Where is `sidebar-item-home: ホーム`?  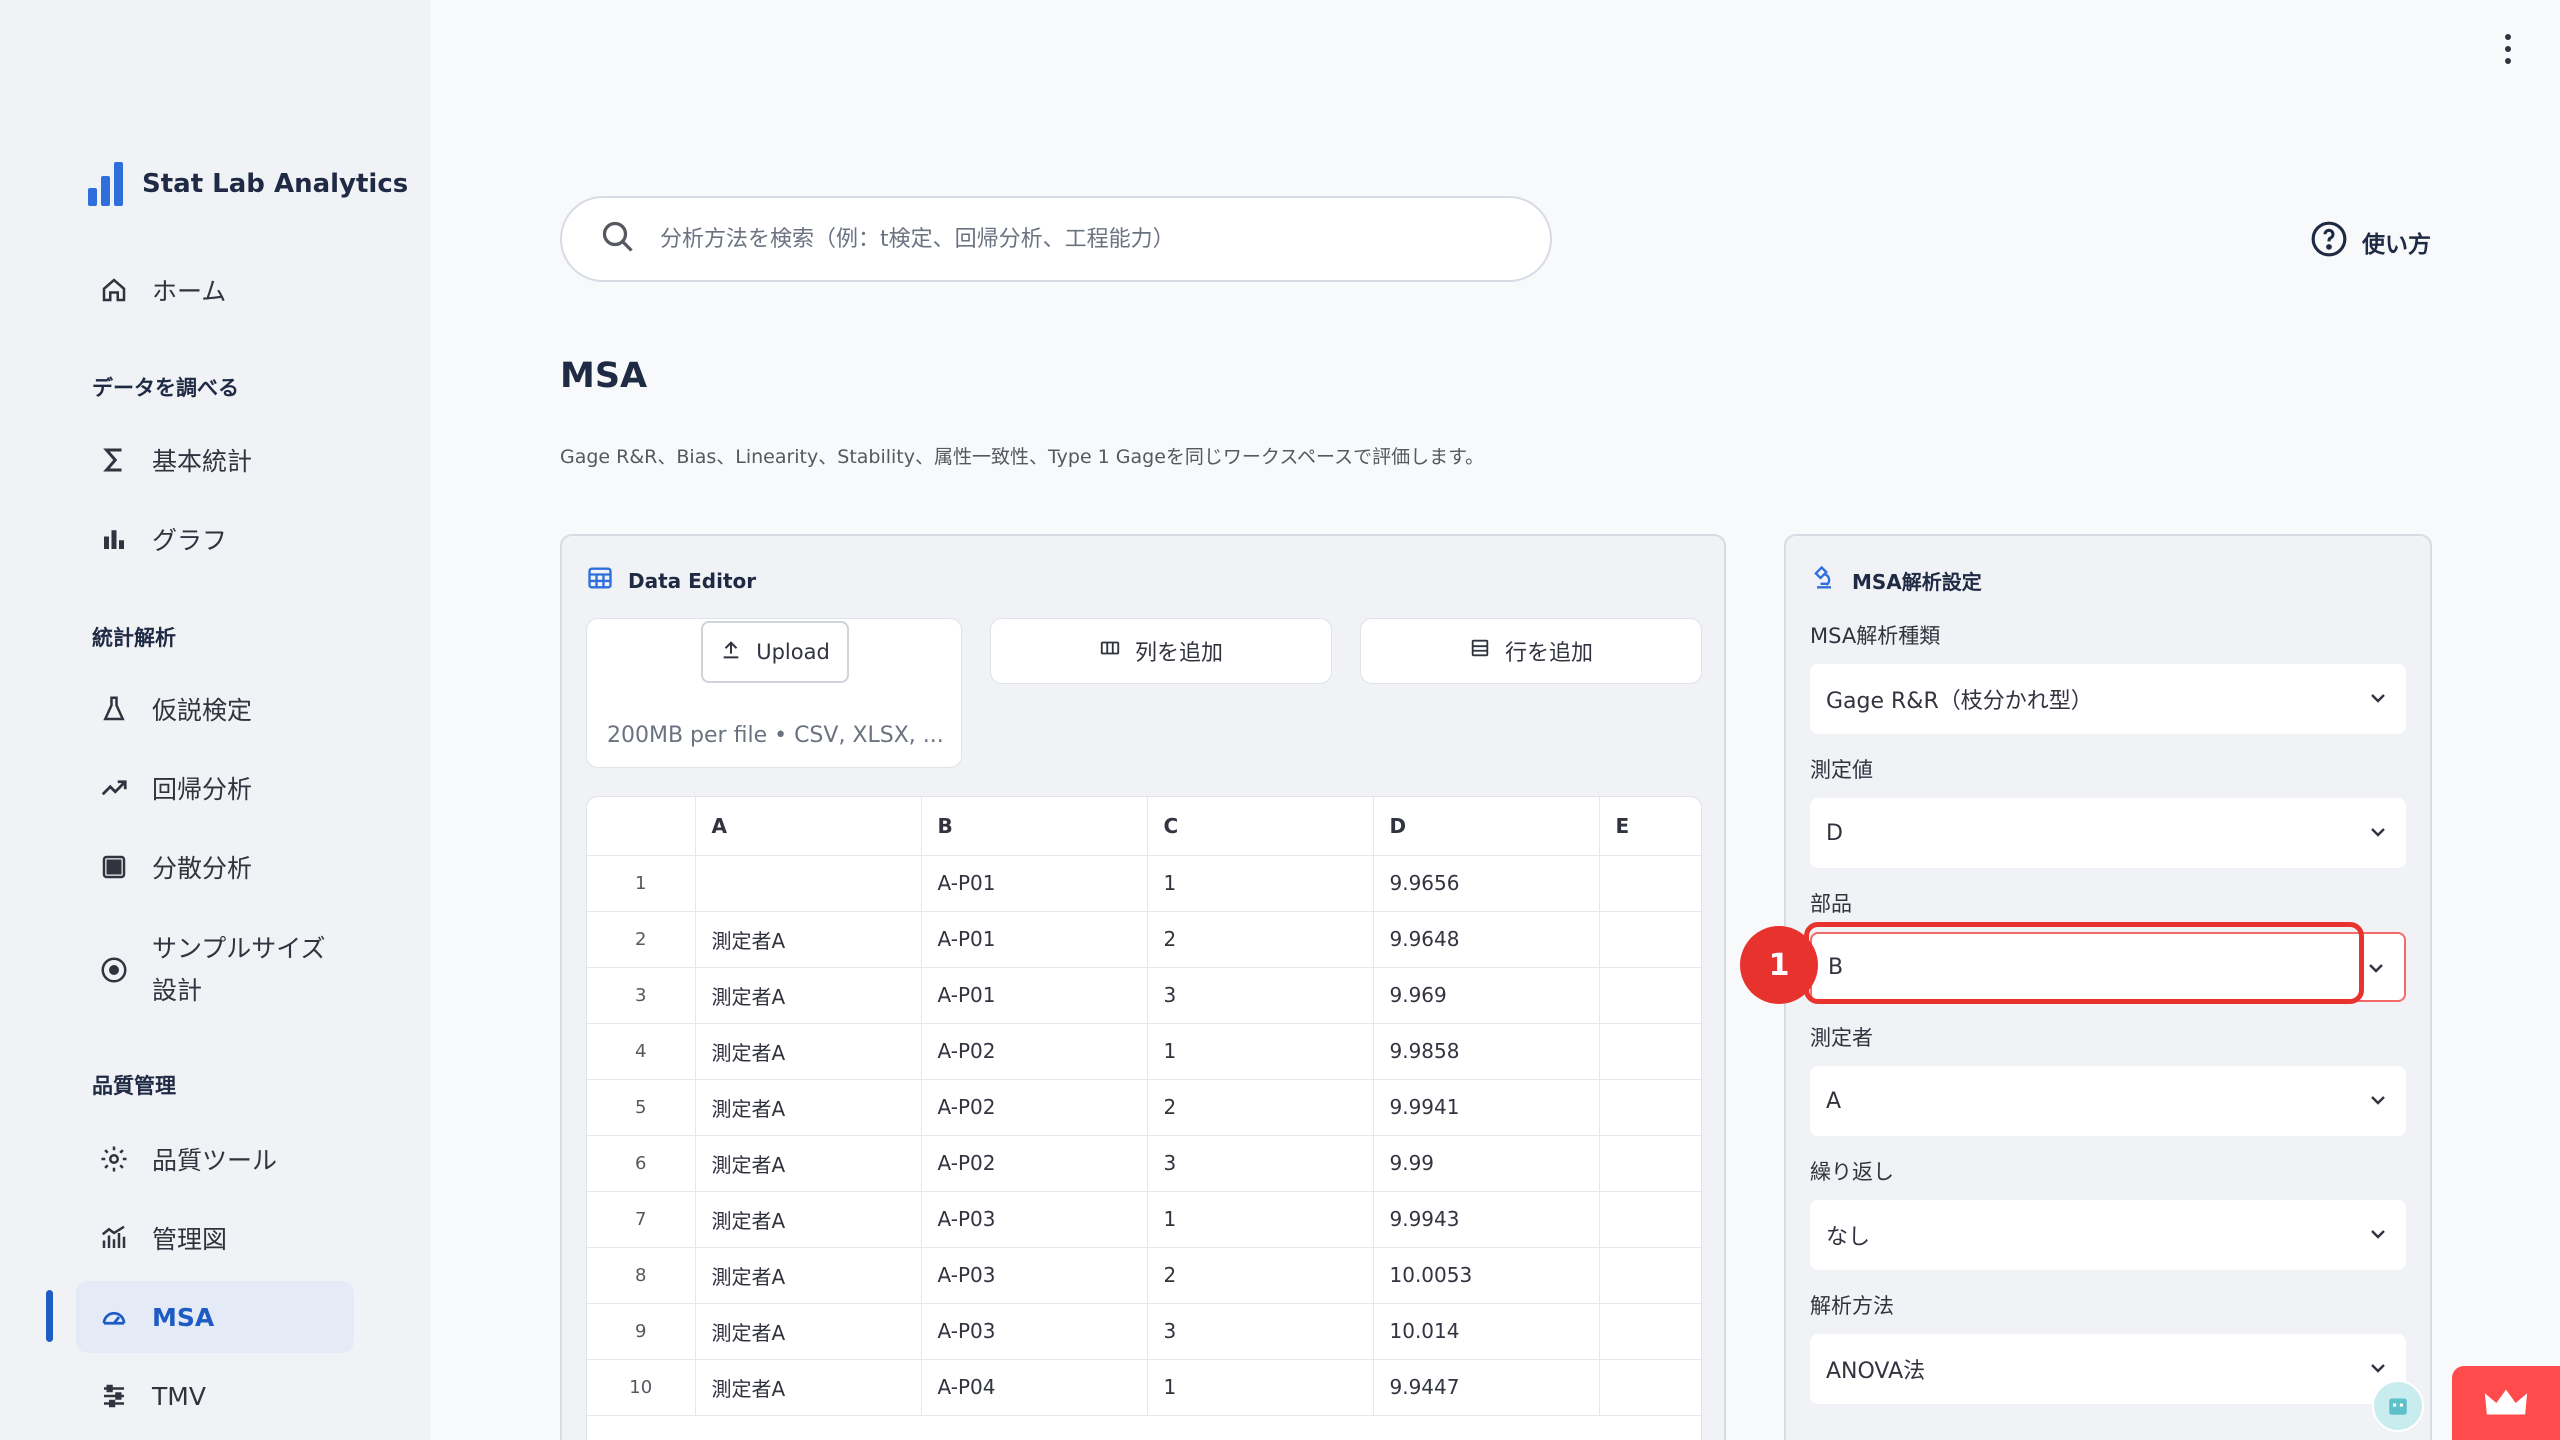
sidebar-item-home: ホーム is located at coordinates (215, 290).